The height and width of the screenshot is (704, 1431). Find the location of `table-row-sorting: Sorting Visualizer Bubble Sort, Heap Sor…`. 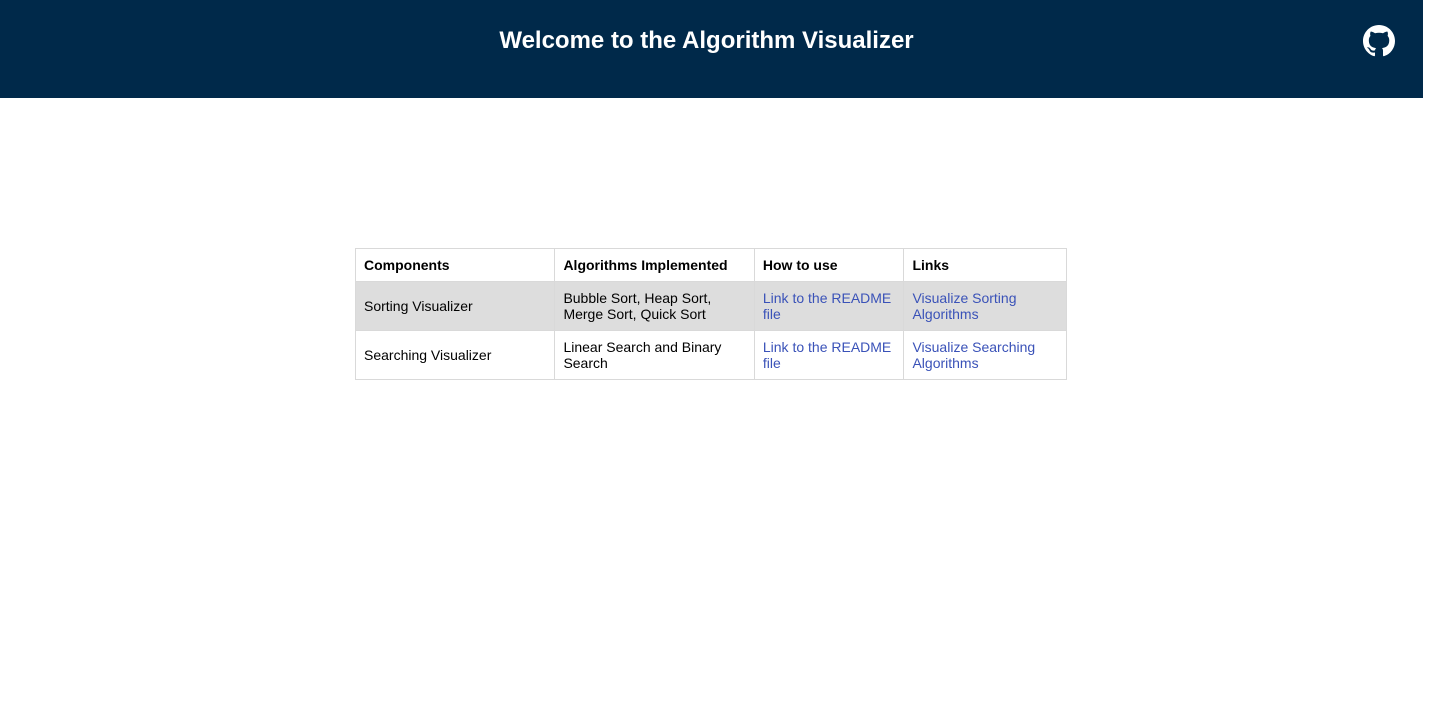

table-row-sorting: Sorting Visualizer Bubble Sort, Heap Sor… is located at coordinates (710, 306).